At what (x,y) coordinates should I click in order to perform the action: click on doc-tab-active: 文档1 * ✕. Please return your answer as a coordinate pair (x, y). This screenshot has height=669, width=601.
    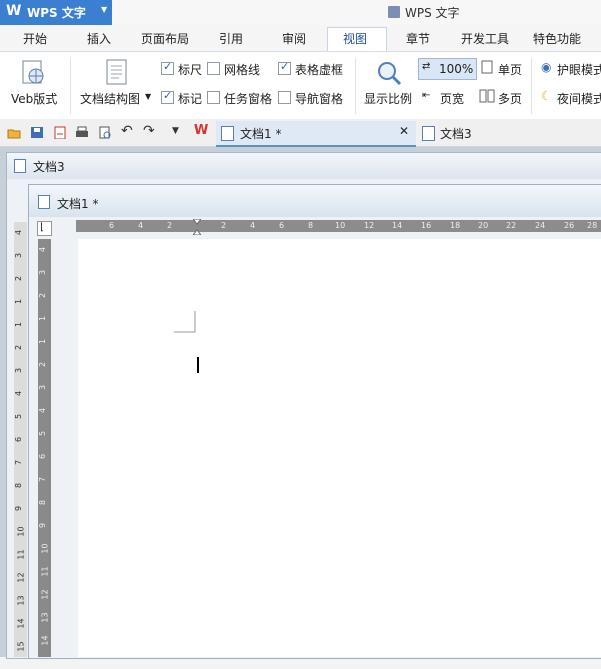
    Looking at the image, I should click on (316, 134).